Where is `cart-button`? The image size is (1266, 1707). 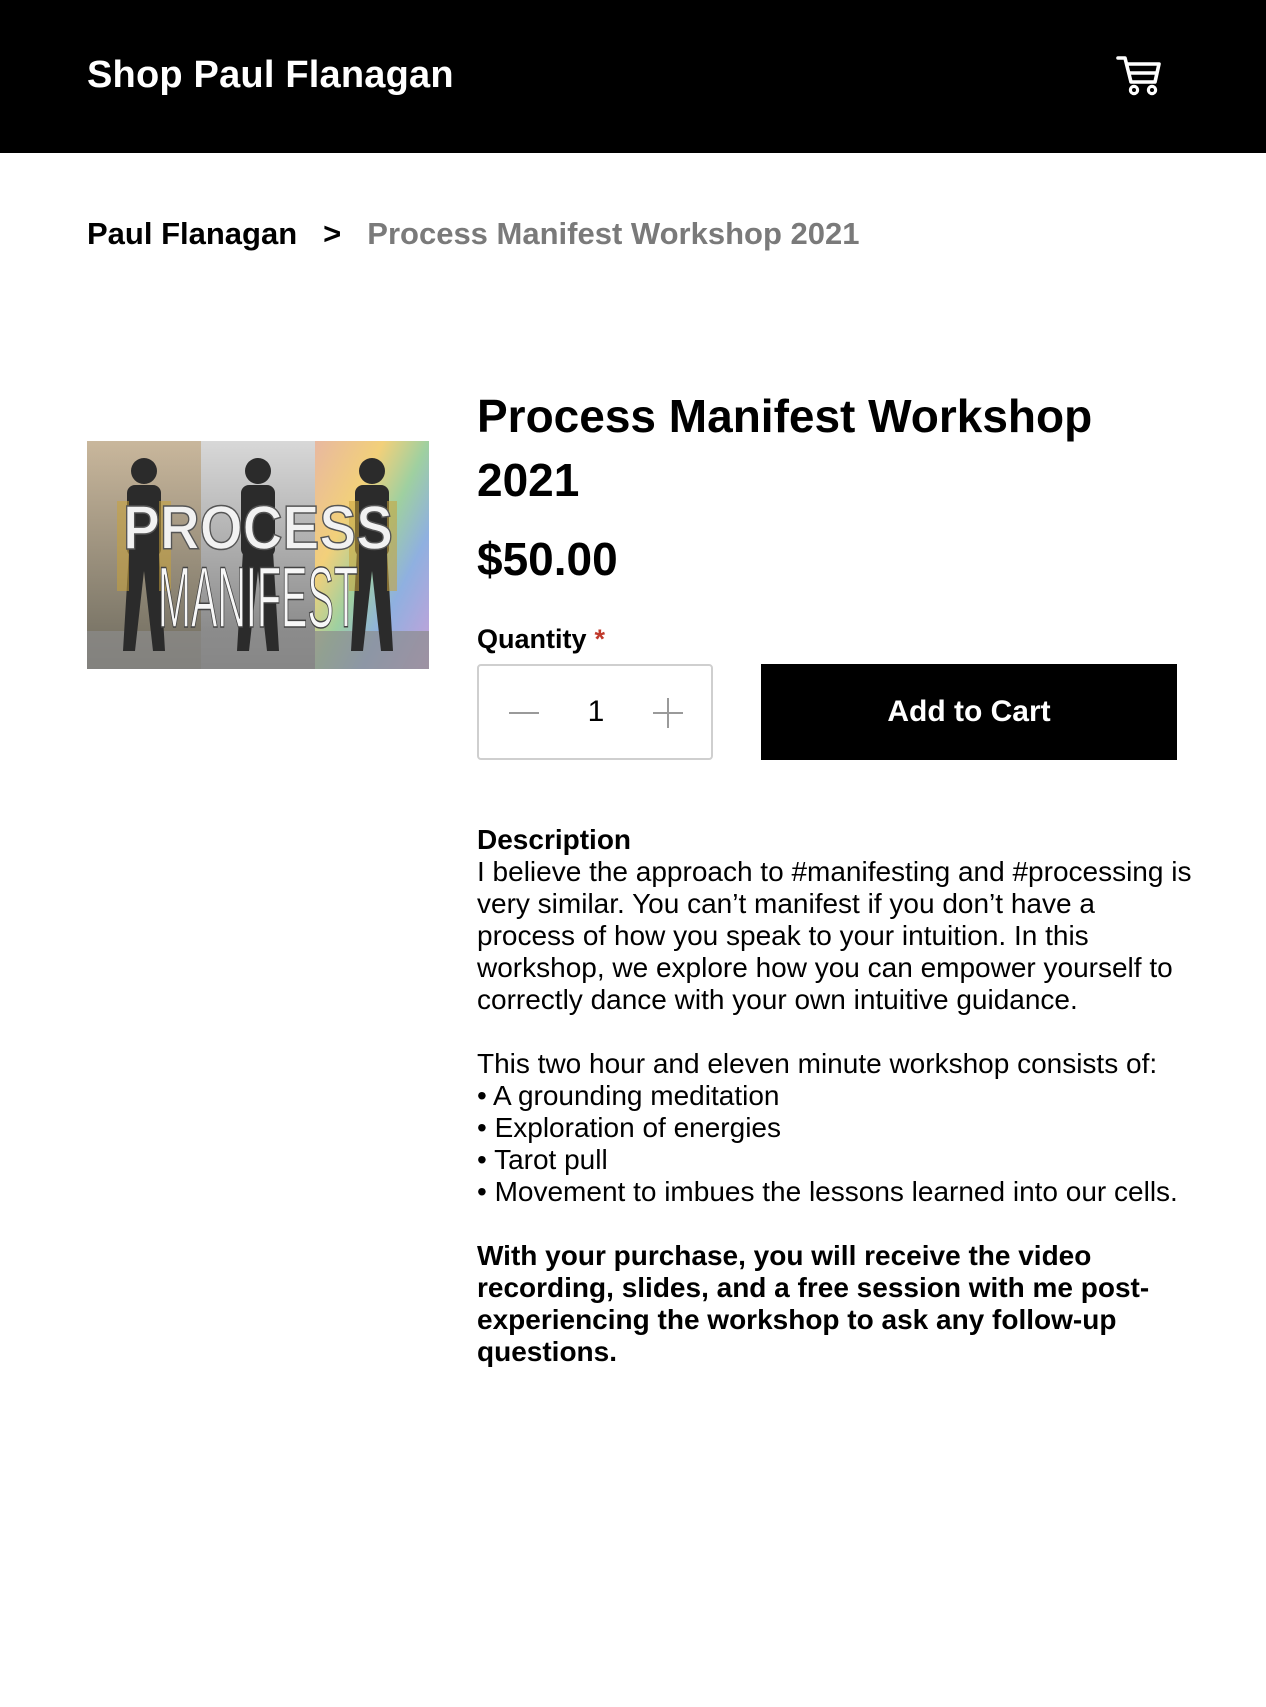
cart-button is located at coordinates (1139, 75).